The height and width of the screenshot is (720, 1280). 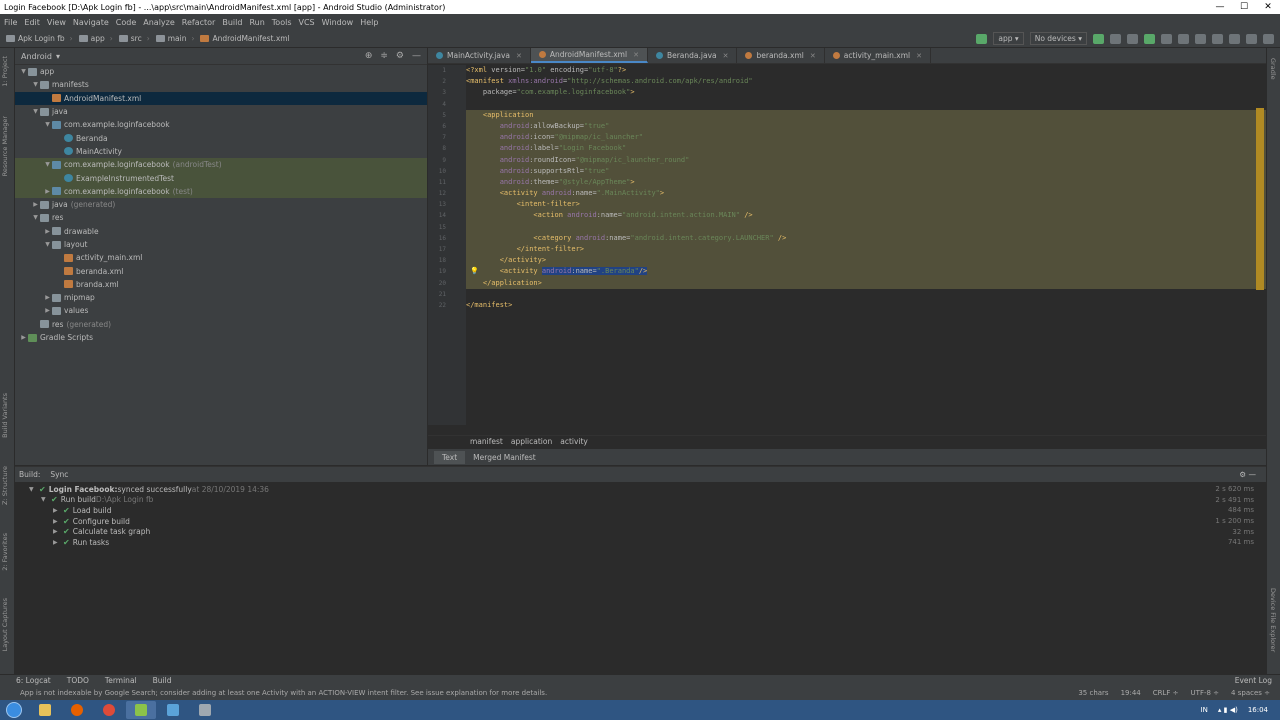 What do you see at coordinates (1268, 38) in the screenshot?
I see `search-icon` at bounding box center [1268, 38].